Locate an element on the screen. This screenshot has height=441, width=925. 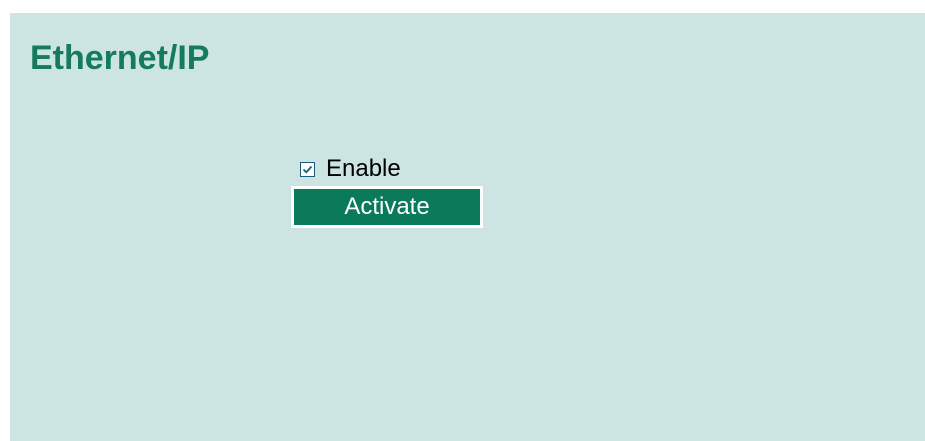
enable-label: Enable is located at coordinates (363, 168).